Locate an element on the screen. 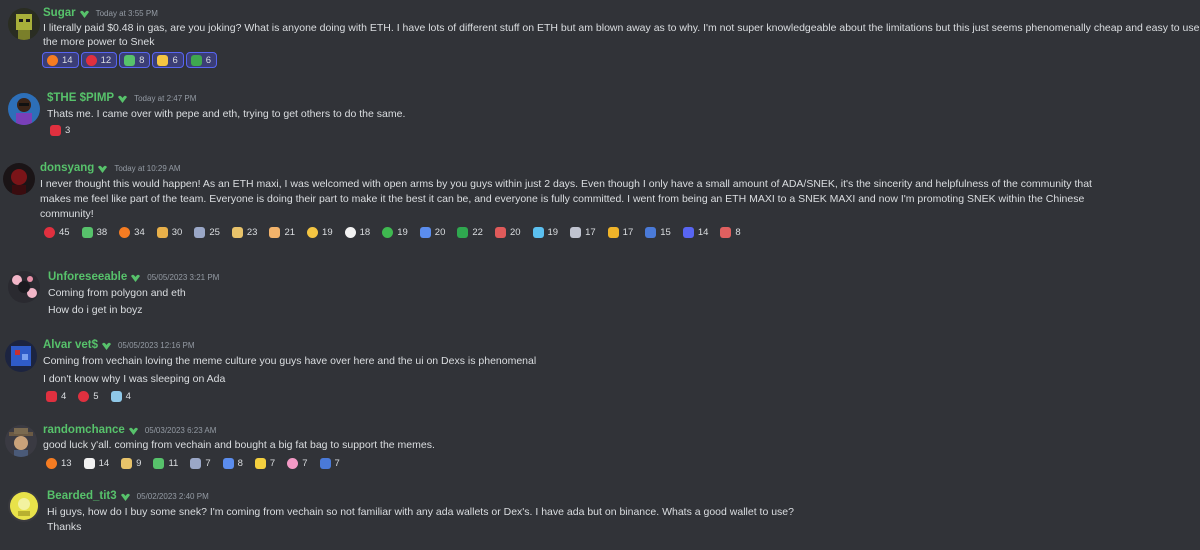 This screenshot has width=1200, height=550. robot-avatar is located at coordinates (24, 24).